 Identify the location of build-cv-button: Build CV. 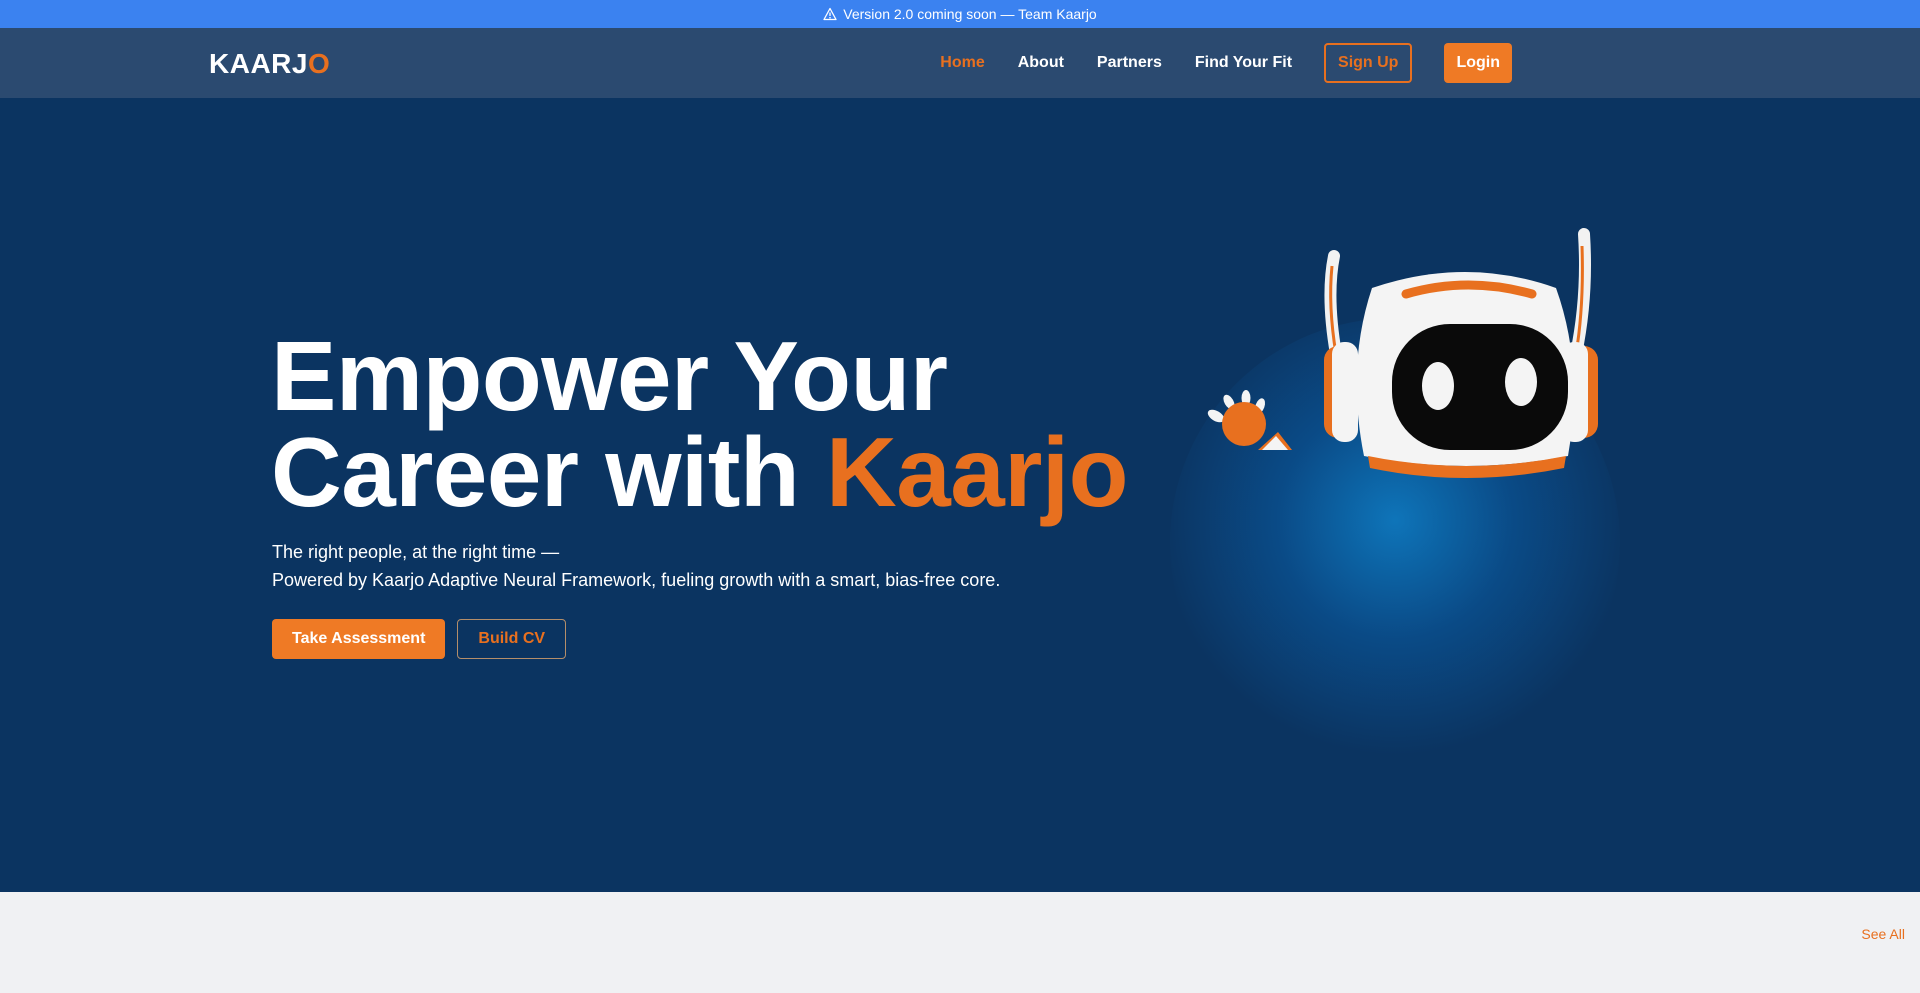
(512, 639).